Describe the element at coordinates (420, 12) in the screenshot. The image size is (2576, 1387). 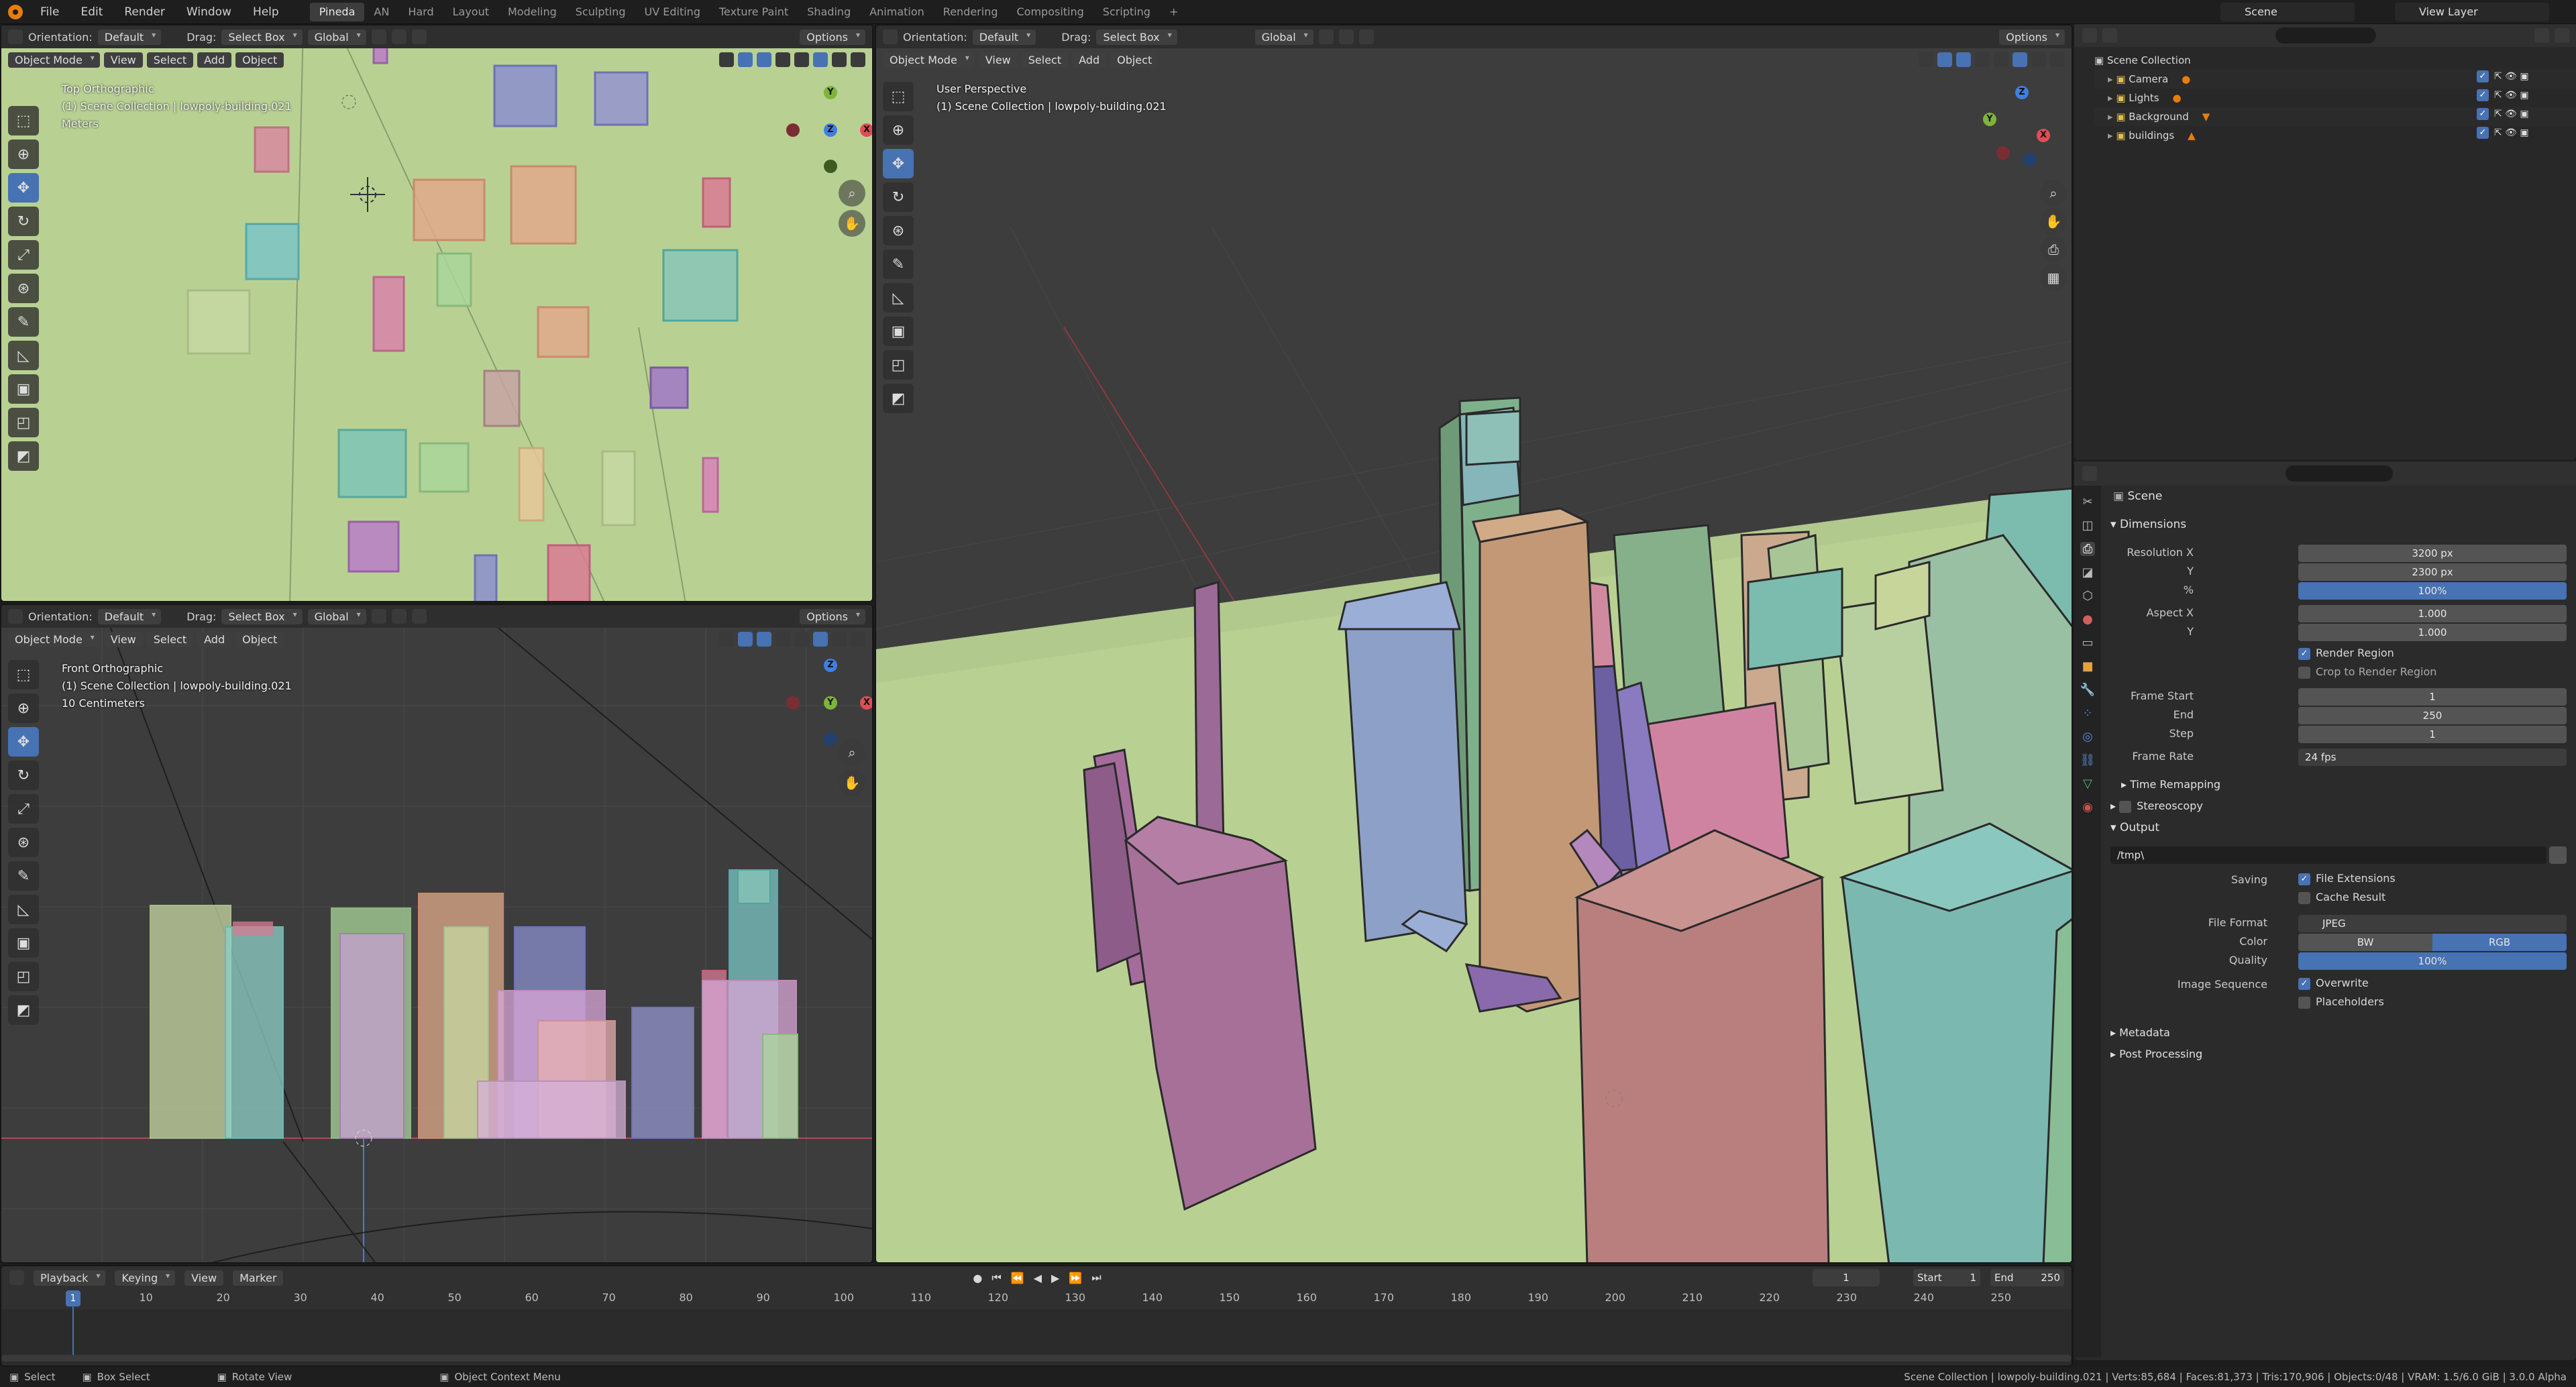
I see `tab-hard: Hard` at that location.